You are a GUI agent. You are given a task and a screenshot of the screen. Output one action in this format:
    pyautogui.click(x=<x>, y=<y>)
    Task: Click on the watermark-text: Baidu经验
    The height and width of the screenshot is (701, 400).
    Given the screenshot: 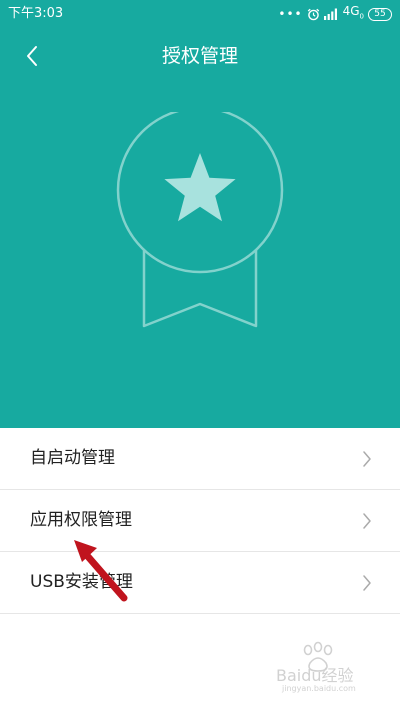 What is the action you would take?
    pyautogui.click(x=315, y=675)
    